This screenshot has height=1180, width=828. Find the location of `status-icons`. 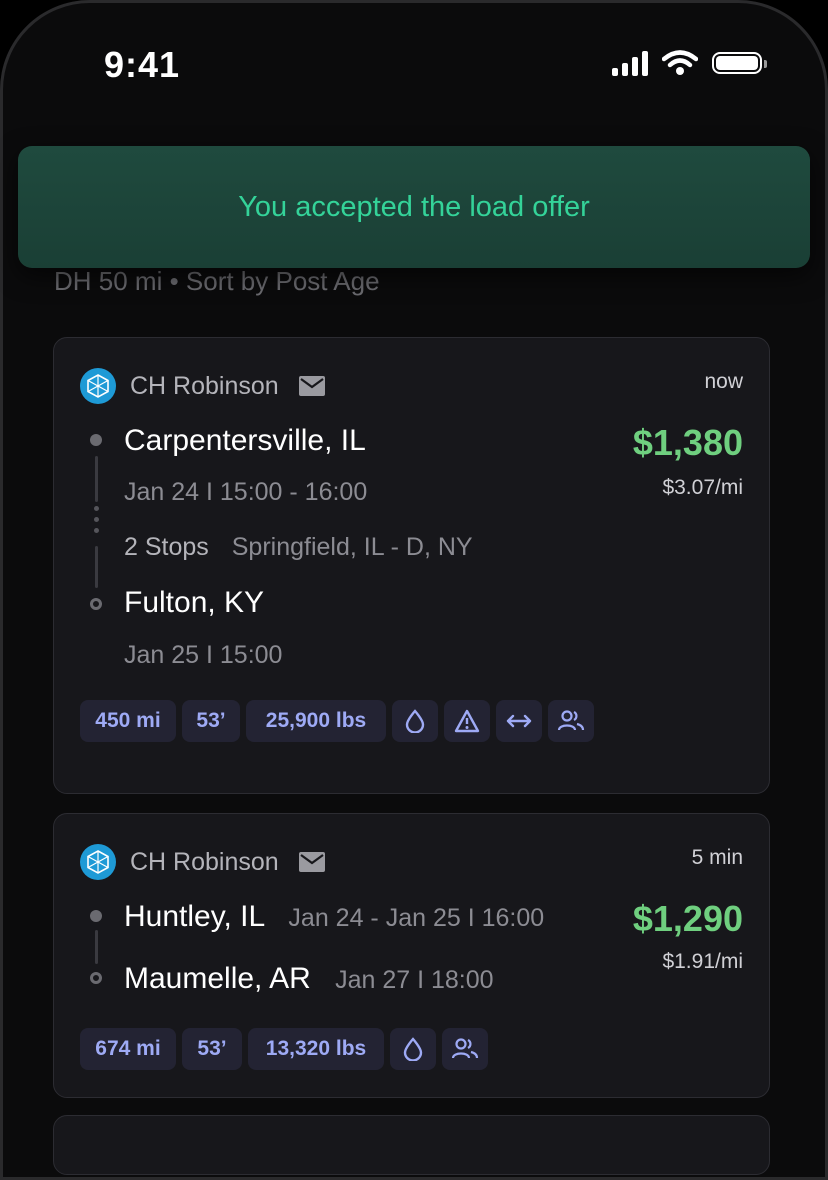

status-icons is located at coordinates (689, 63).